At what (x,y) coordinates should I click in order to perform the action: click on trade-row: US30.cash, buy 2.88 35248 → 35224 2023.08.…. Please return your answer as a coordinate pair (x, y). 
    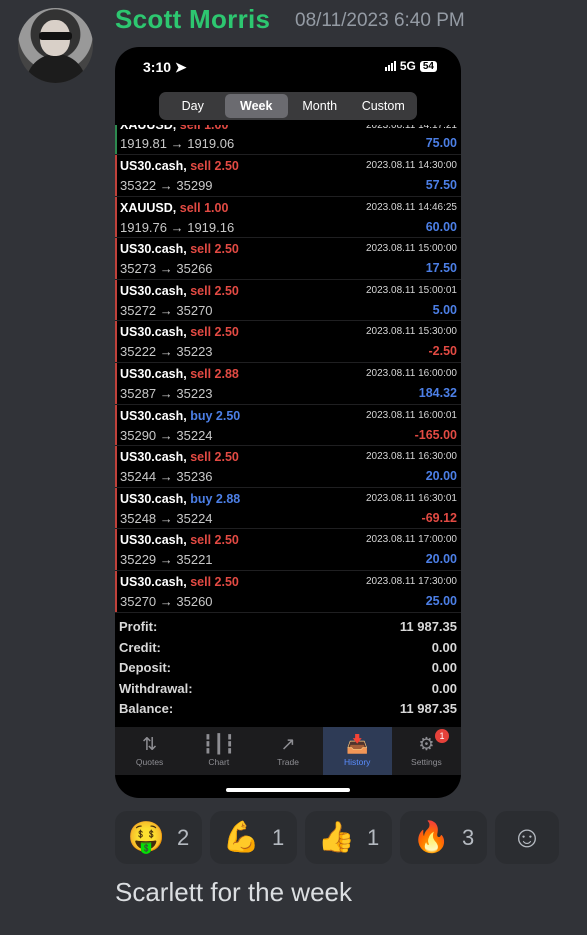
    Looking at the image, I should click on (288, 508).